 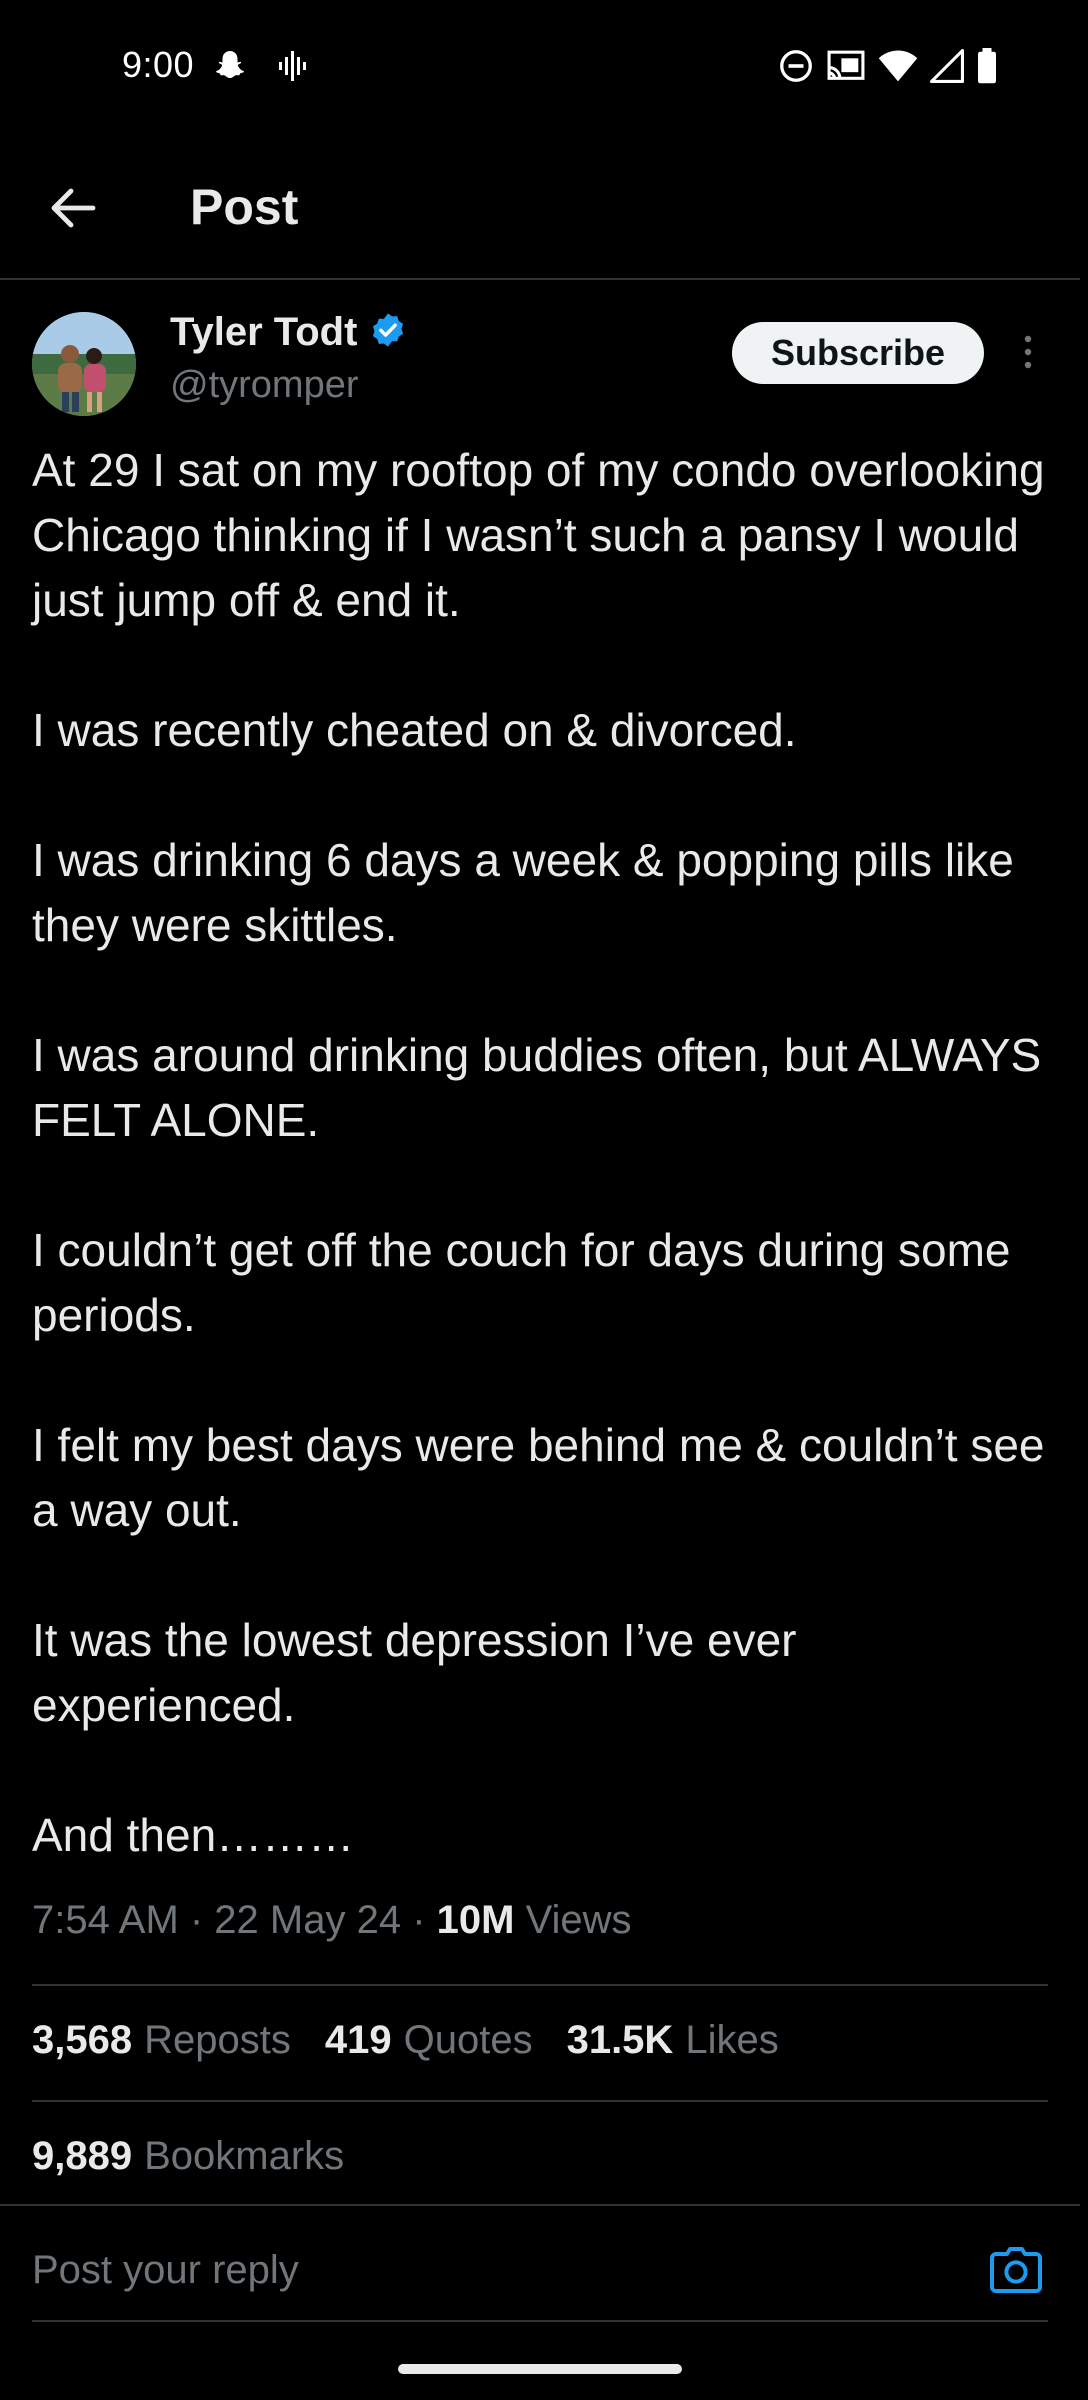 What do you see at coordinates (84, 364) in the screenshot?
I see `avatar` at bounding box center [84, 364].